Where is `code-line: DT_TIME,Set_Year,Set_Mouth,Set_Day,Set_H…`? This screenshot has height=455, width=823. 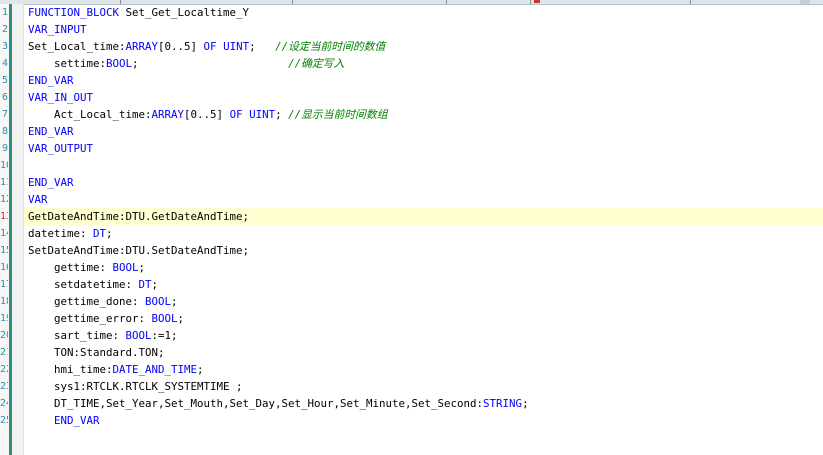
code-line: DT_TIME,Set_Year,Set_Mouth,Set_Day,Set_H… is located at coordinates (278, 403).